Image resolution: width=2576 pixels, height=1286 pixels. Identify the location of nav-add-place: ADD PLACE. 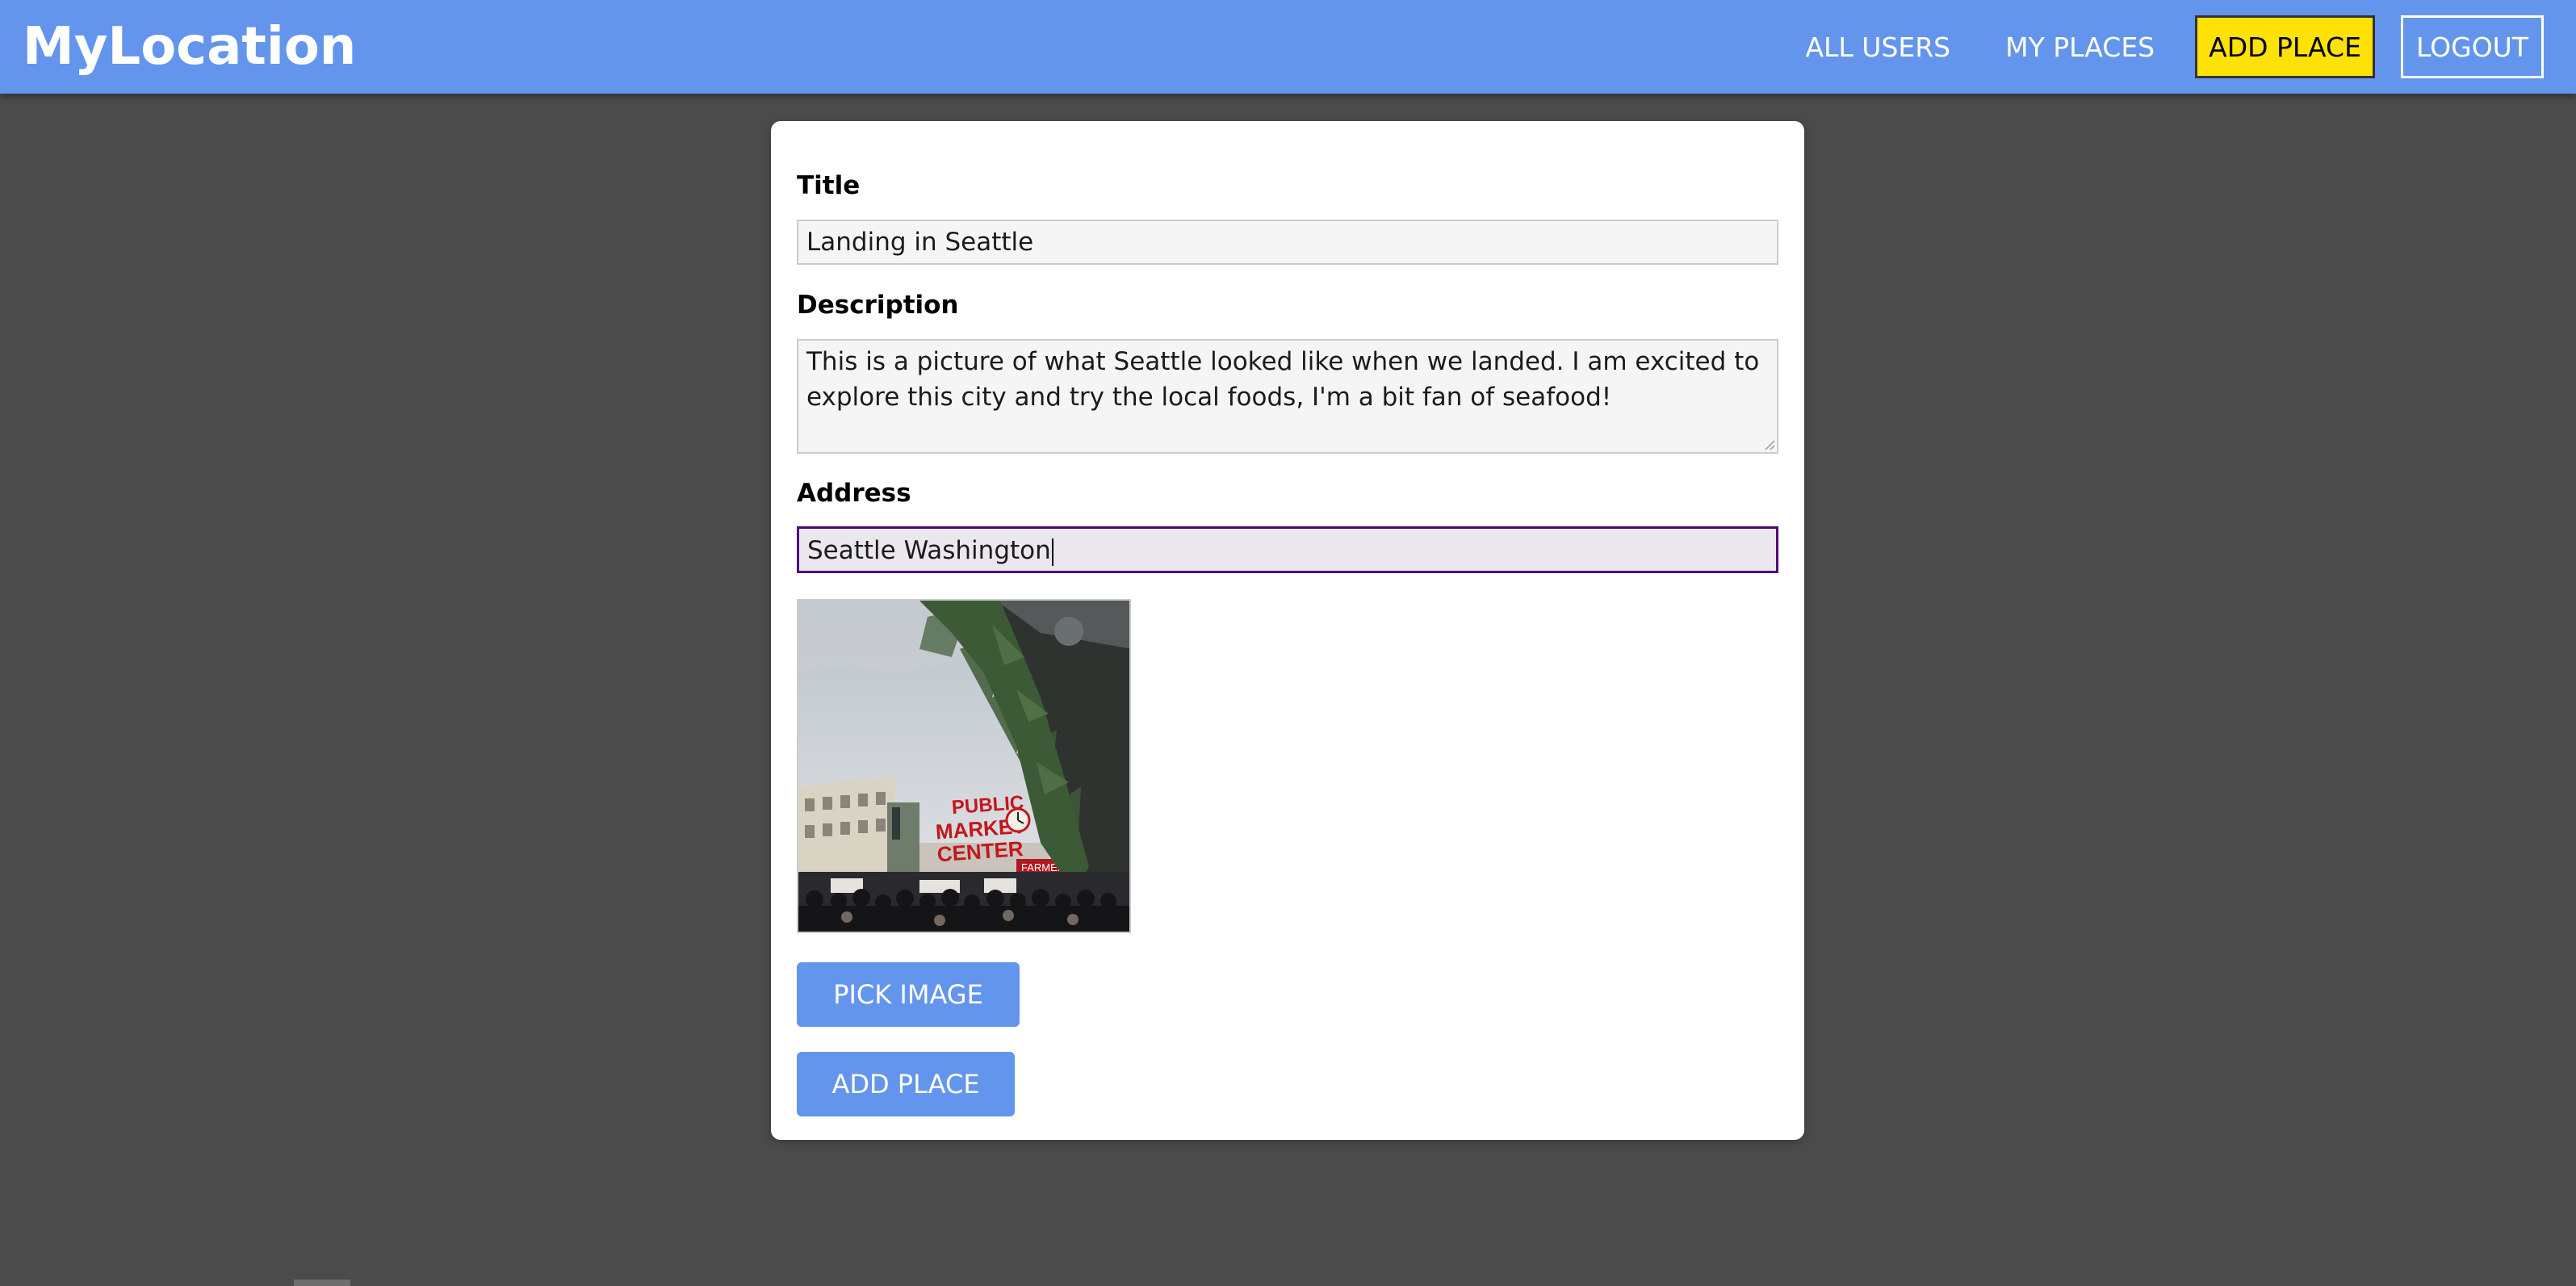
(2285, 46).